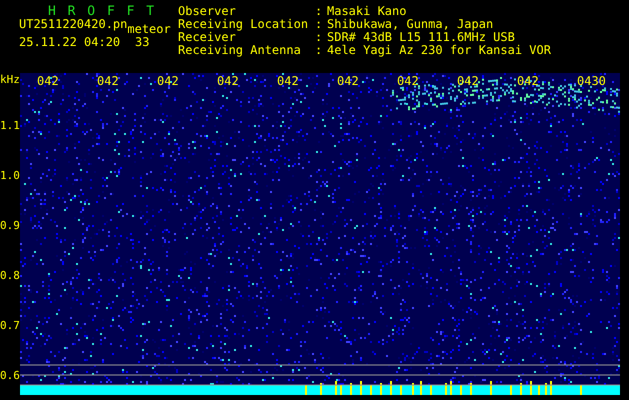 The image size is (629, 400). Describe the element at coordinates (10, 80) in the screenshot. I see `axis-unit: kHz` at that location.